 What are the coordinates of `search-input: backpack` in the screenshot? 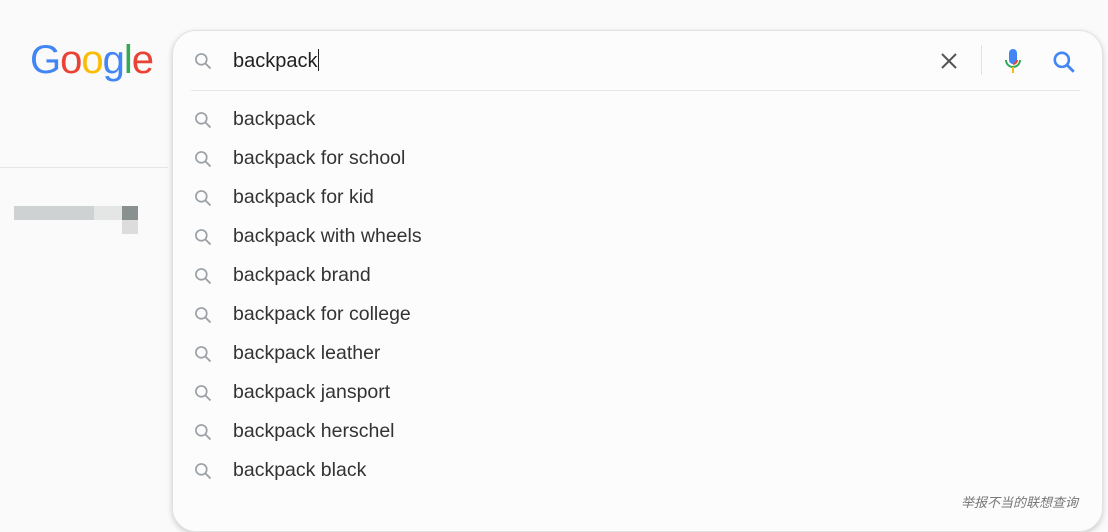 It's located at (276, 61).